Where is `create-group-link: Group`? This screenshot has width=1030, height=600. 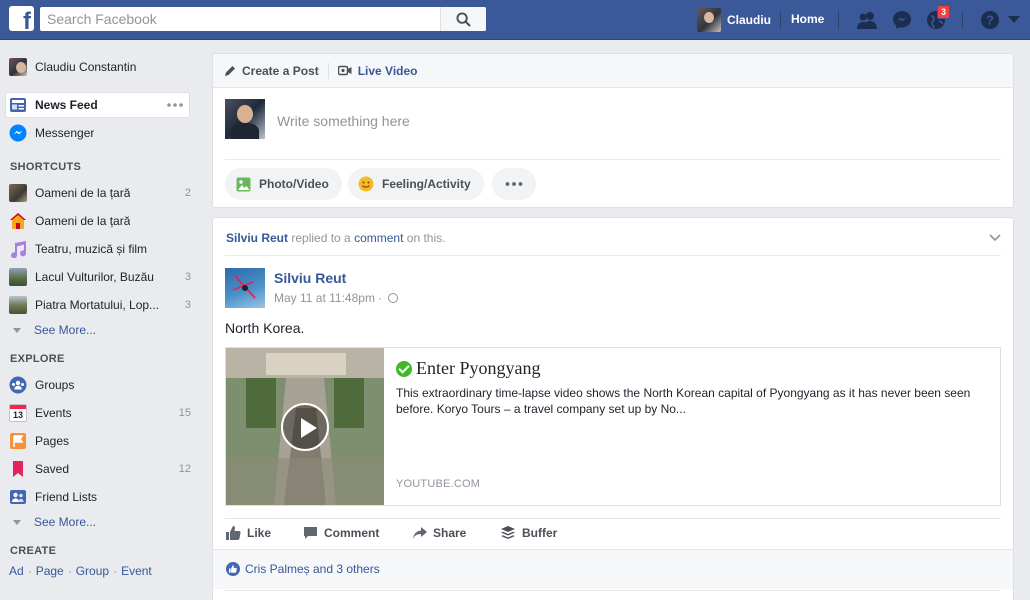 create-group-link: Group is located at coordinates (92, 571).